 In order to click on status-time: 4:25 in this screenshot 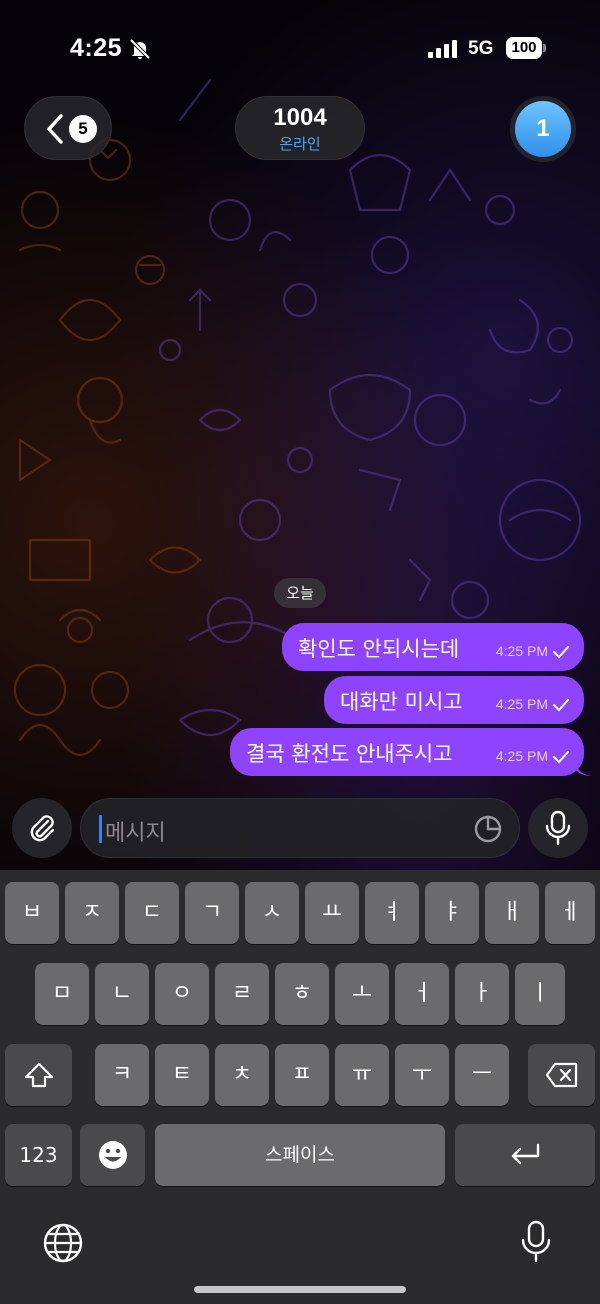, I will do `click(96, 48)`.